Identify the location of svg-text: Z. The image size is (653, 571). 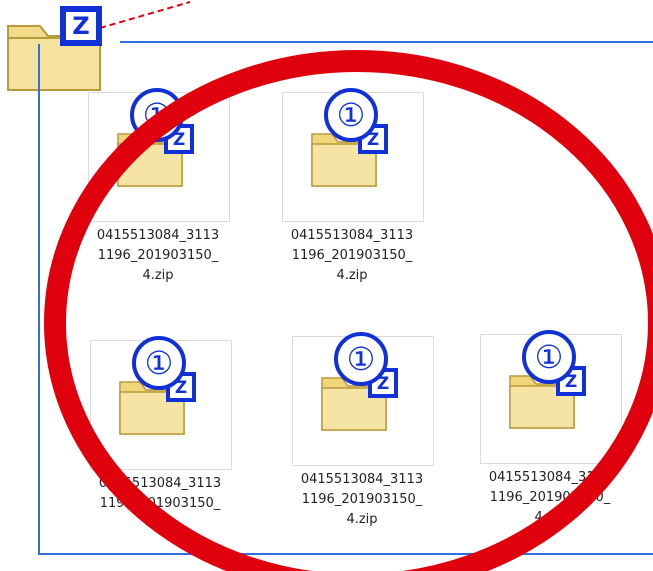
(80, 26).